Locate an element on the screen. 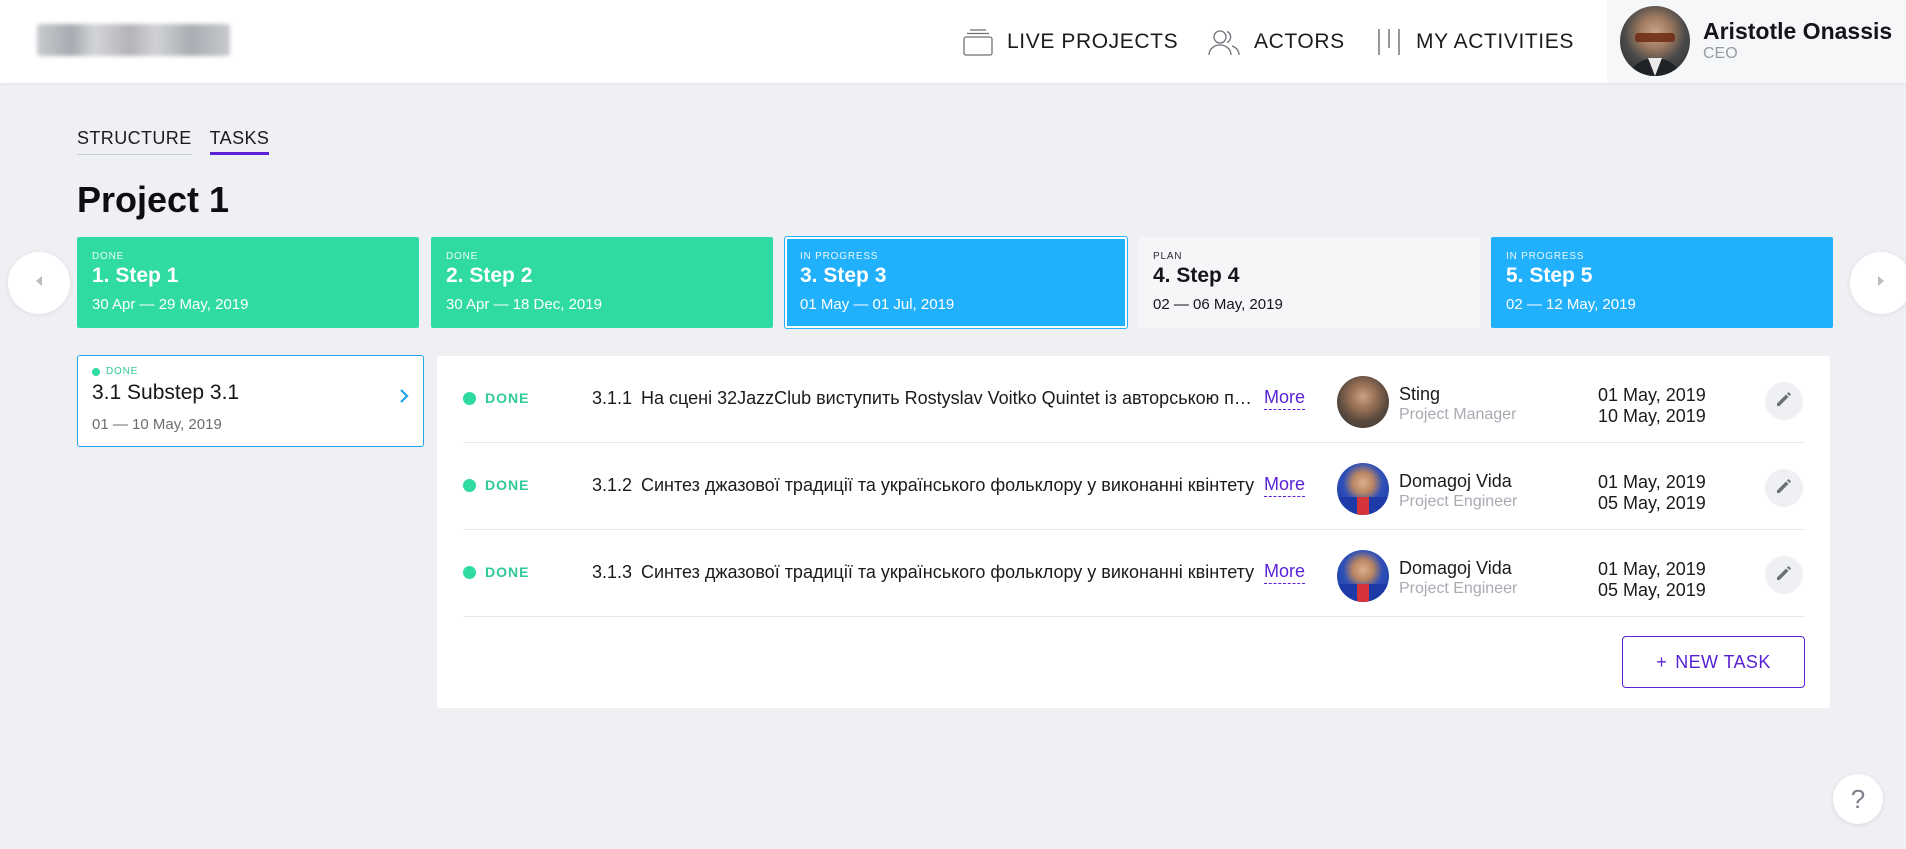  chevron-right-icon is located at coordinates (404, 398).